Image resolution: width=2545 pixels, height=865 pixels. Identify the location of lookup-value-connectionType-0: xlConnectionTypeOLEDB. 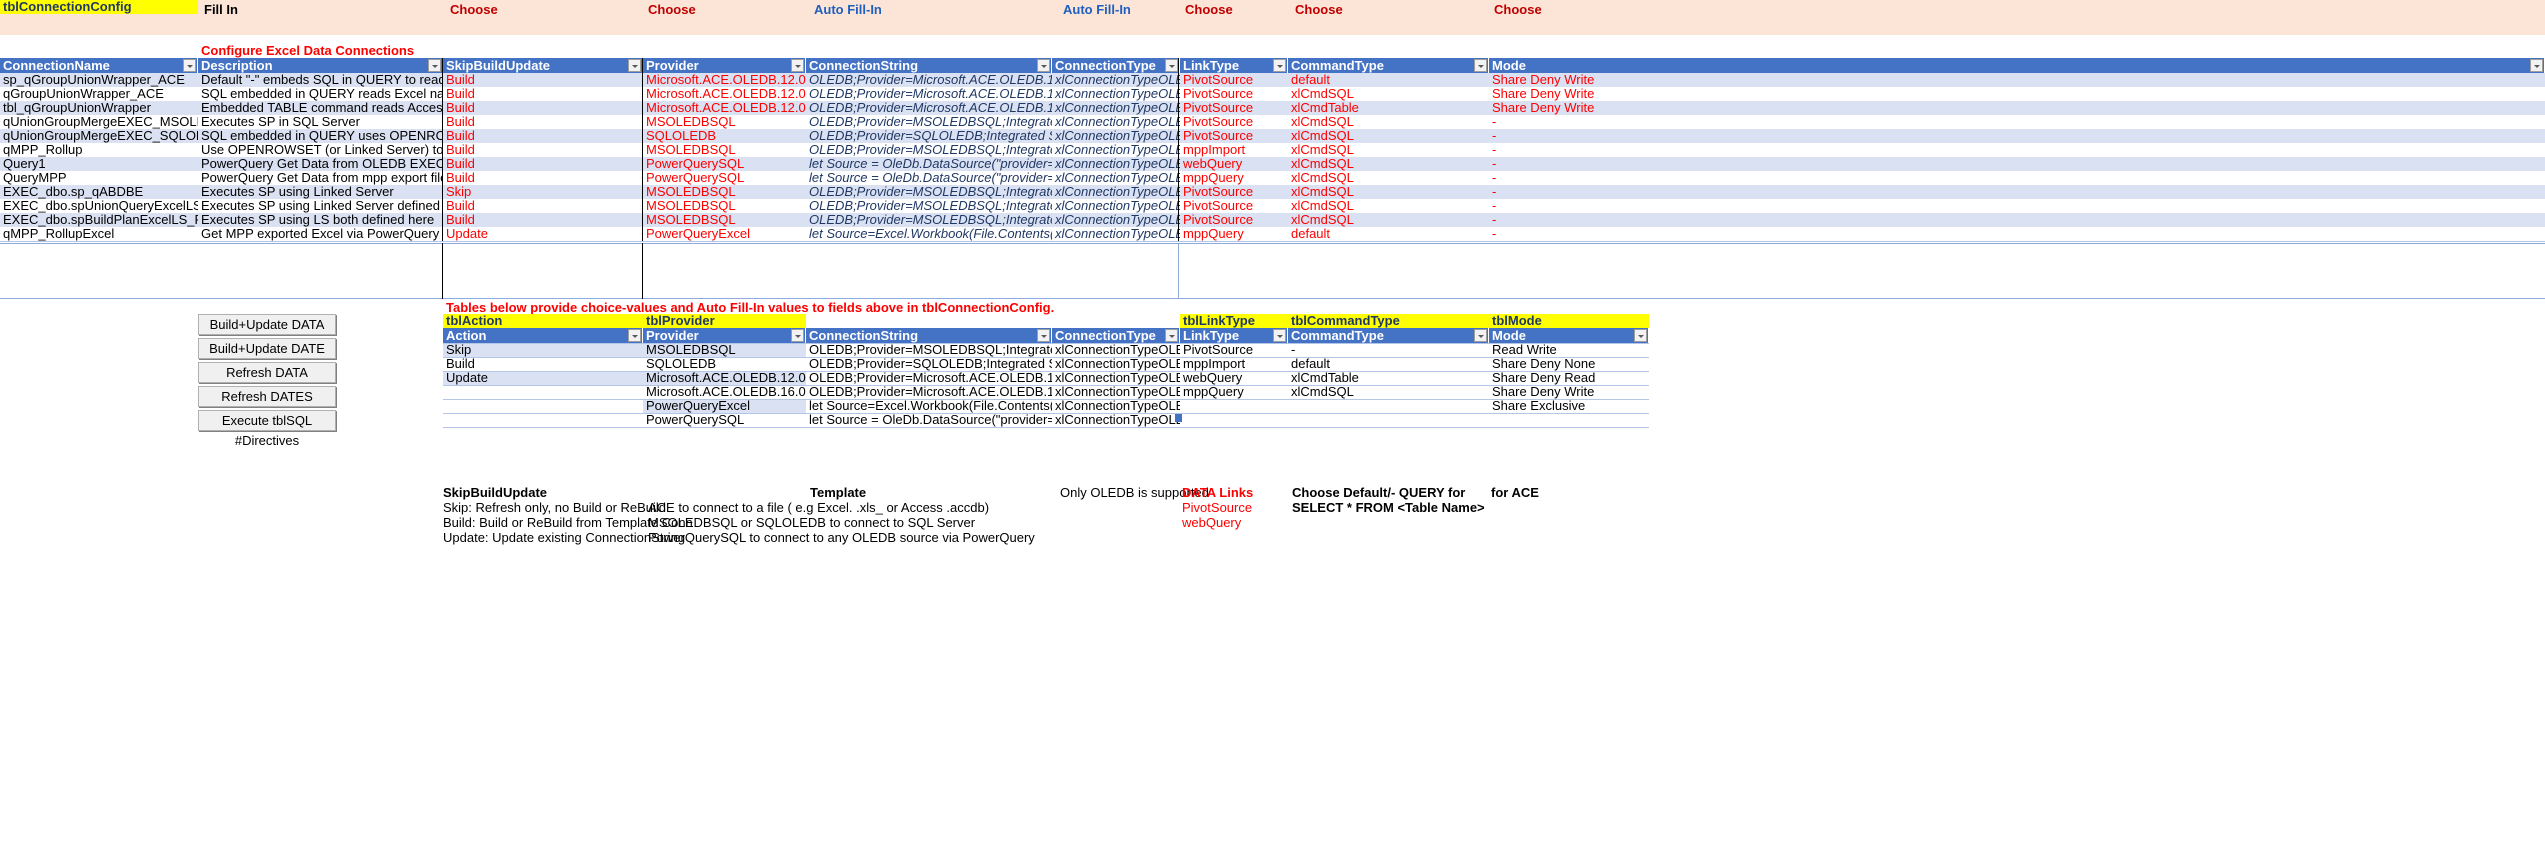
(1116, 350).